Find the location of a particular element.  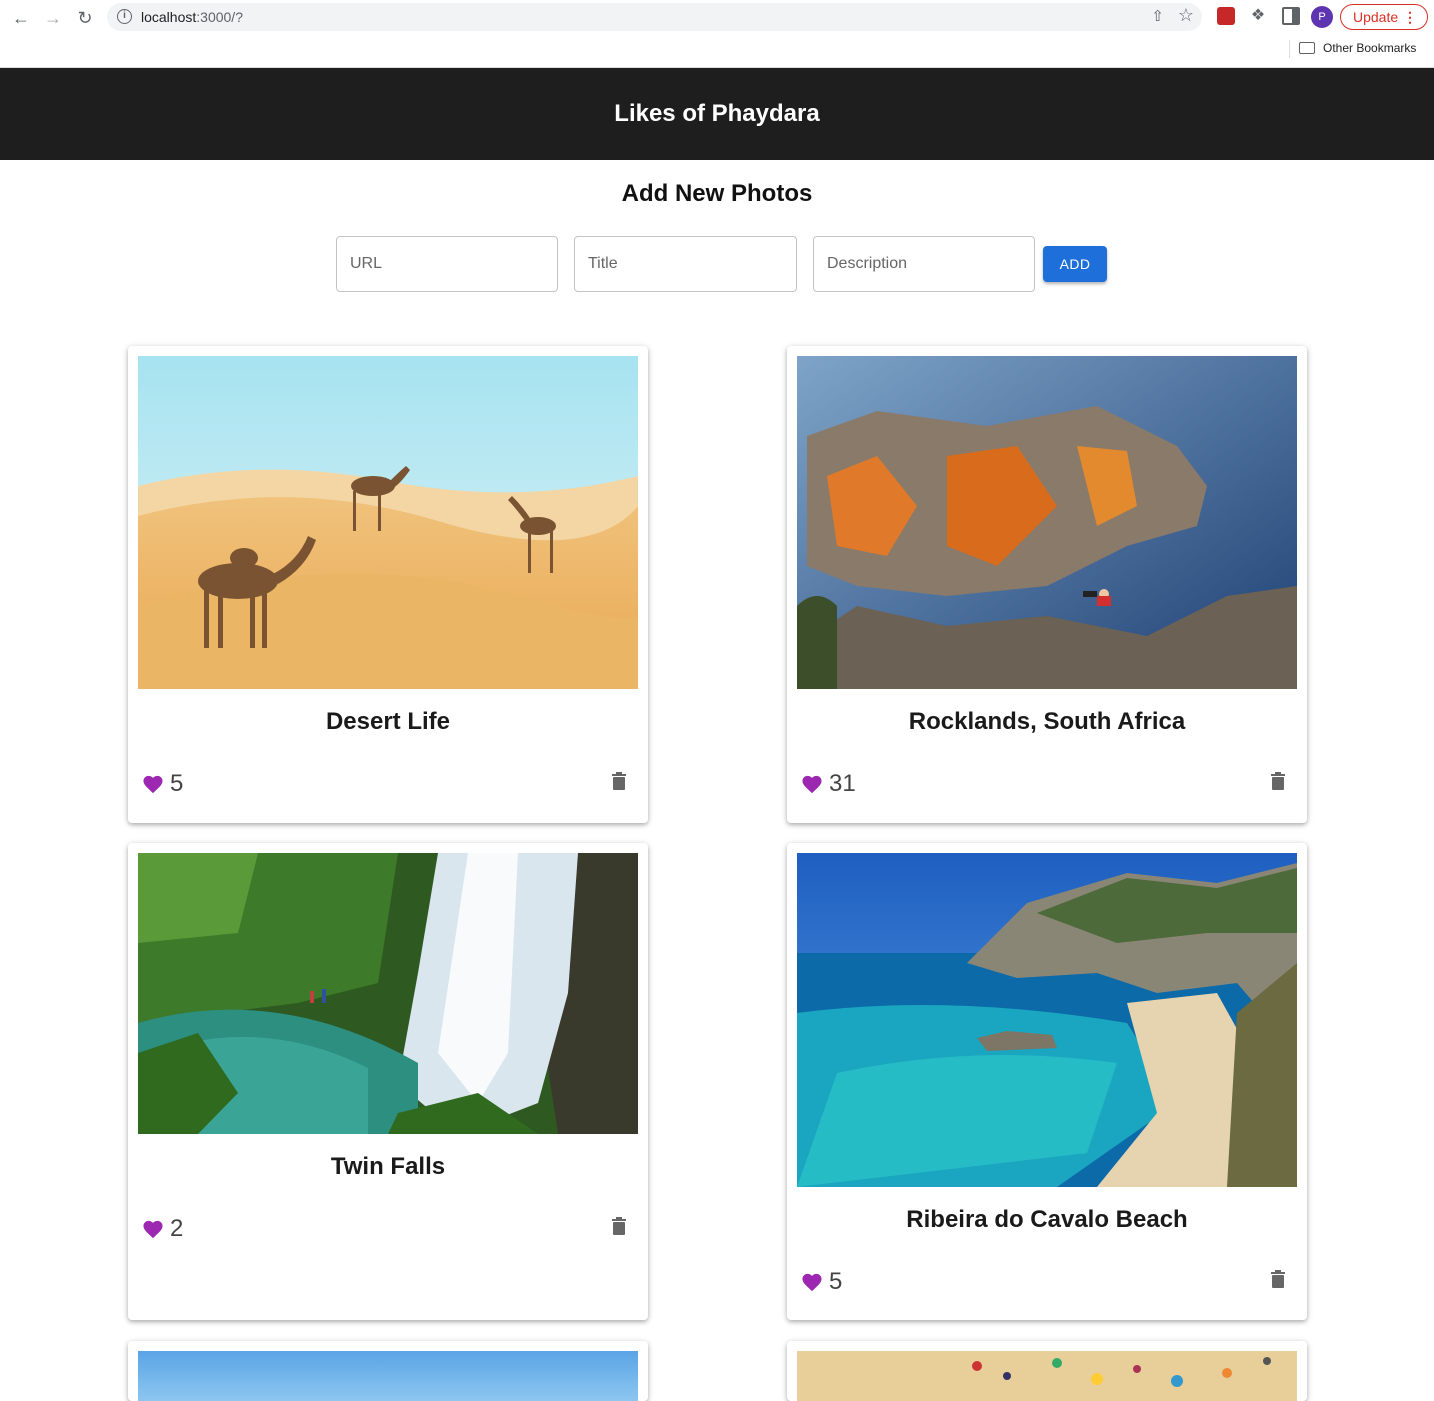

back-icon: ← is located at coordinates (21, 18).